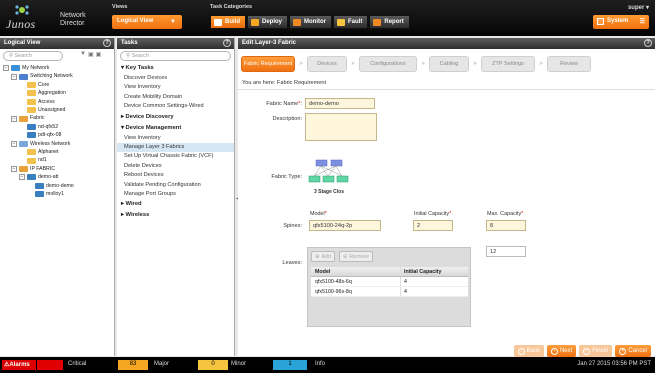  I want to click on task-item: Discover Devices, so click(175, 78).